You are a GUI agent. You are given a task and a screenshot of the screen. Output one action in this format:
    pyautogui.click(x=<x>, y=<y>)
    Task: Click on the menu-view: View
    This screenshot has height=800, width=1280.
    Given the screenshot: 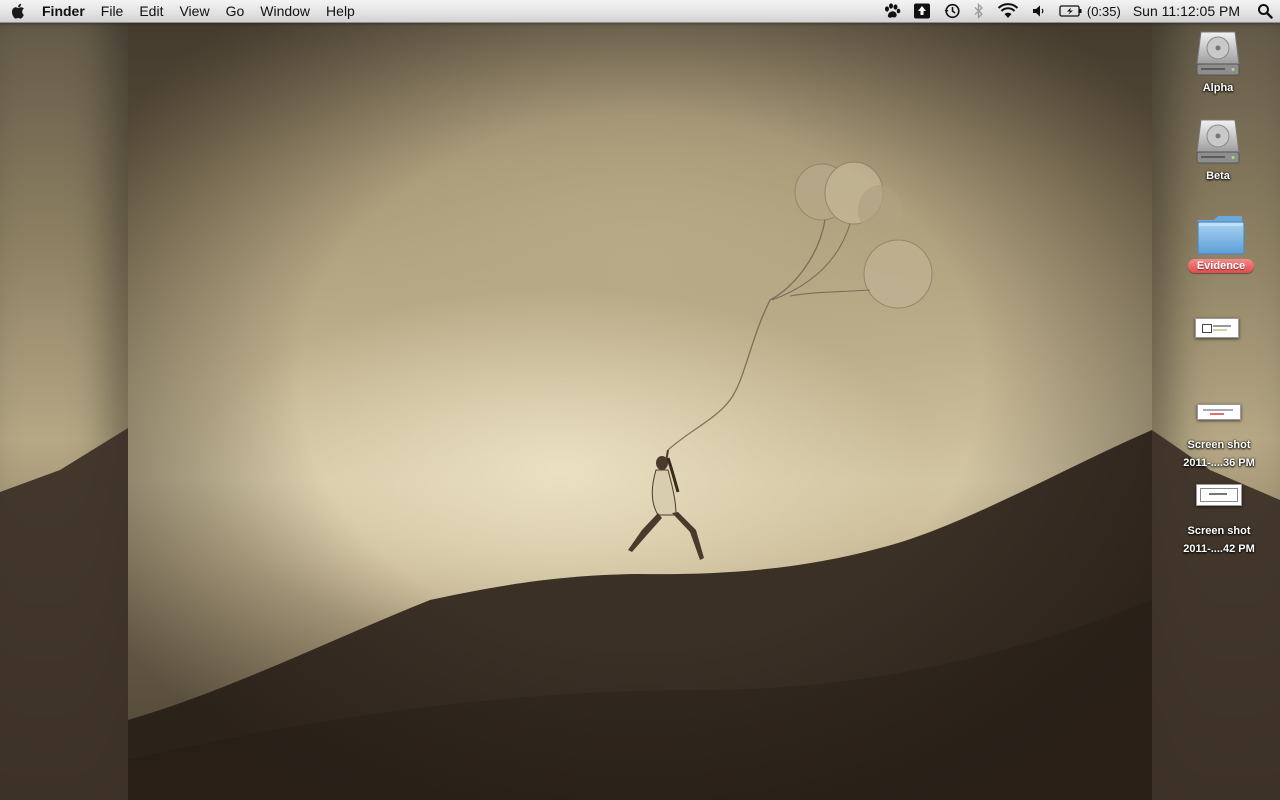 What is the action you would take?
    pyautogui.click(x=194, y=11)
    